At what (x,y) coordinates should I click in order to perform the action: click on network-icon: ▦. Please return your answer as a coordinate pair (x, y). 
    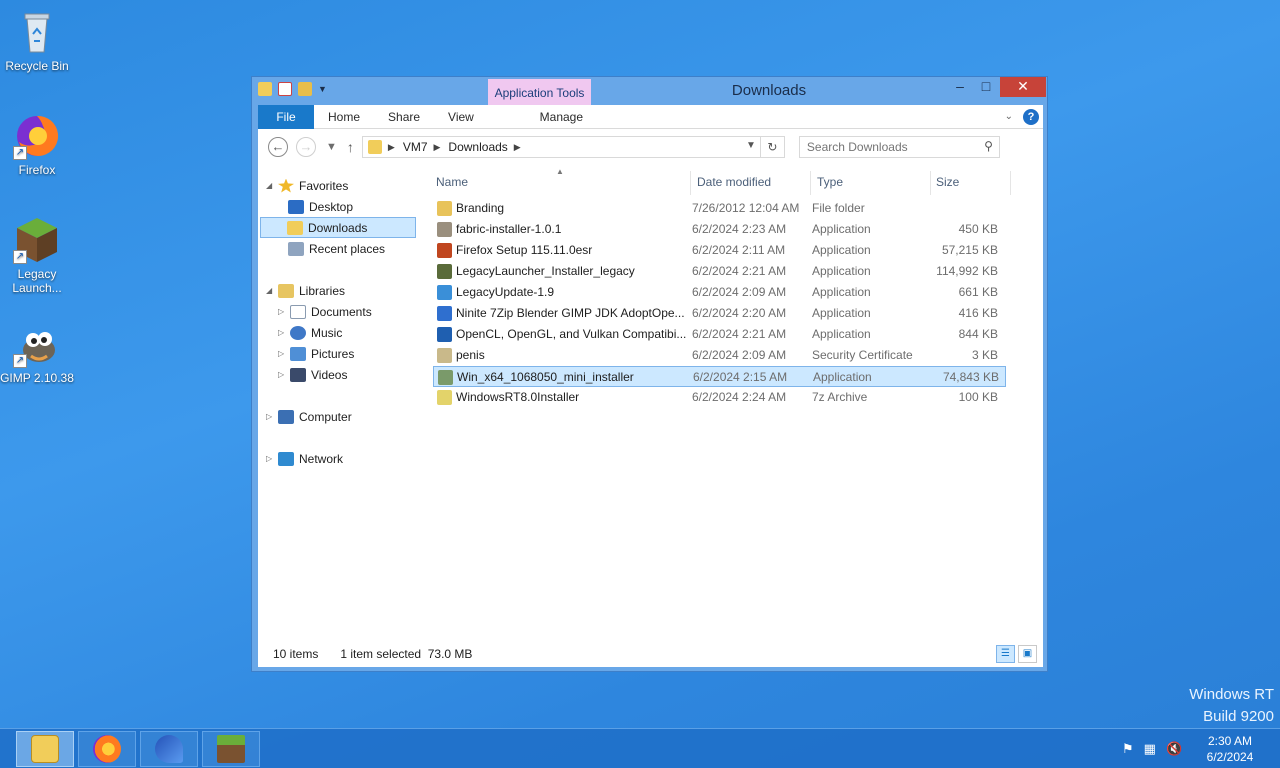
    Looking at the image, I should click on (1150, 749).